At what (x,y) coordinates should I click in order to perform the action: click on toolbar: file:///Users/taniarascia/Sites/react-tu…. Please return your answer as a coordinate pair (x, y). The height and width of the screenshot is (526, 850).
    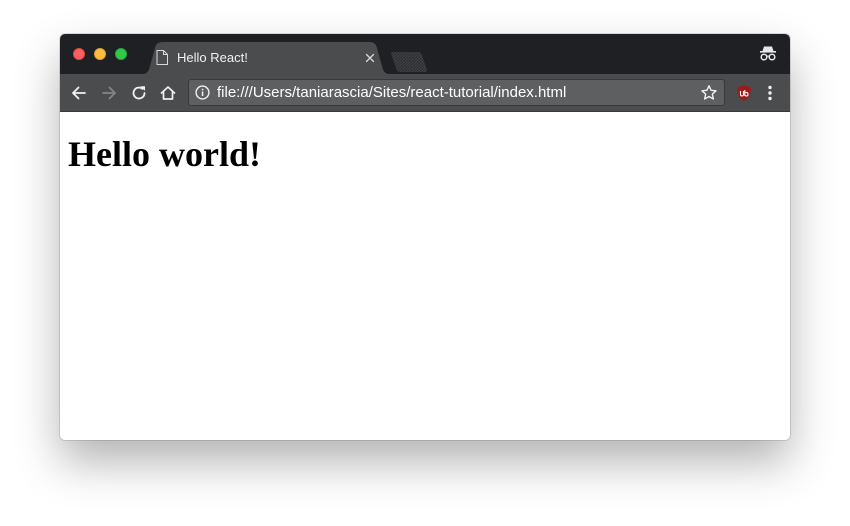
    Looking at the image, I should click on (425, 93).